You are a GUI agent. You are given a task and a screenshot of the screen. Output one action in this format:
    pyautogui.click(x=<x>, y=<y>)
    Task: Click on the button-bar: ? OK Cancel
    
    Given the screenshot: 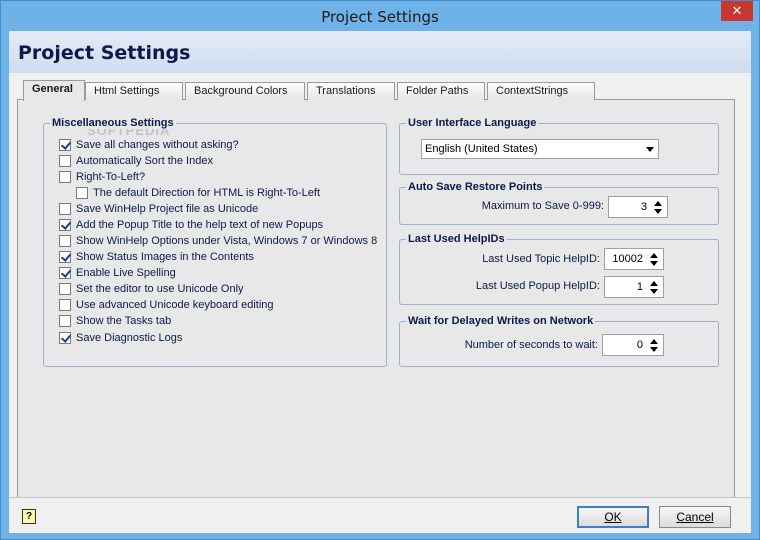 What is the action you would take?
    pyautogui.click(x=380, y=515)
    